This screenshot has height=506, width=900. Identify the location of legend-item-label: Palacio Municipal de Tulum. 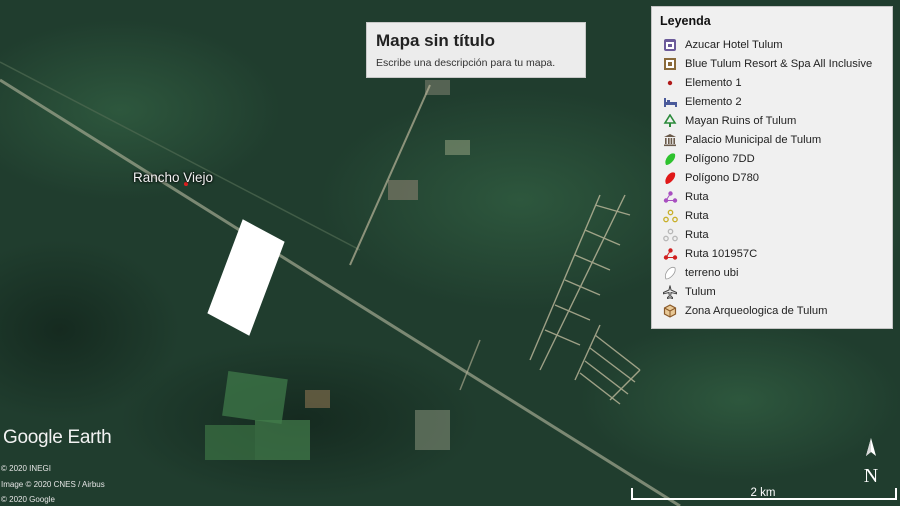
(753, 139).